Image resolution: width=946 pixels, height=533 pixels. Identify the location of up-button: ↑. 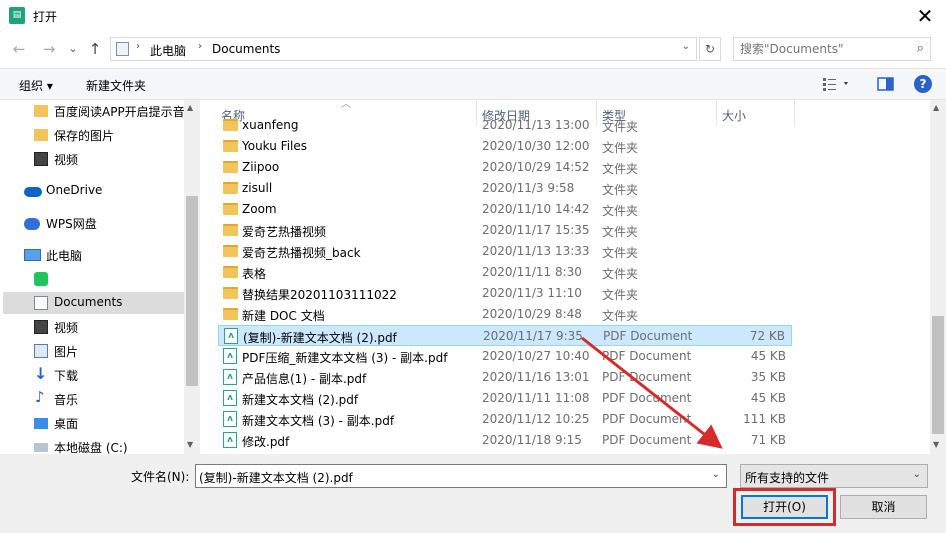
(95, 49).